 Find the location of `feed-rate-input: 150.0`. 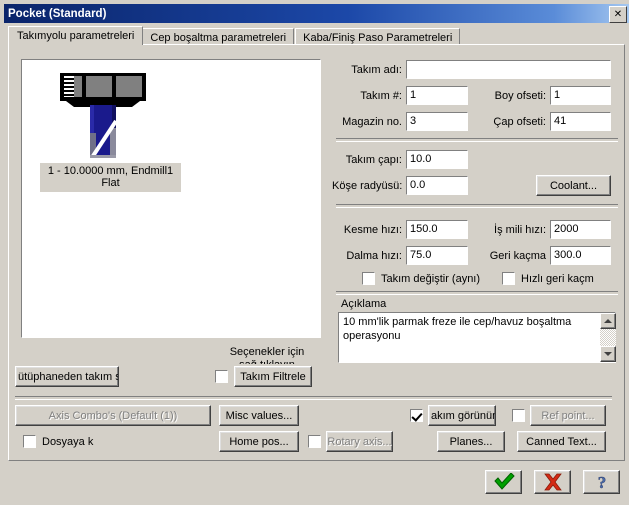

feed-rate-input: 150.0 is located at coordinates (437, 229).